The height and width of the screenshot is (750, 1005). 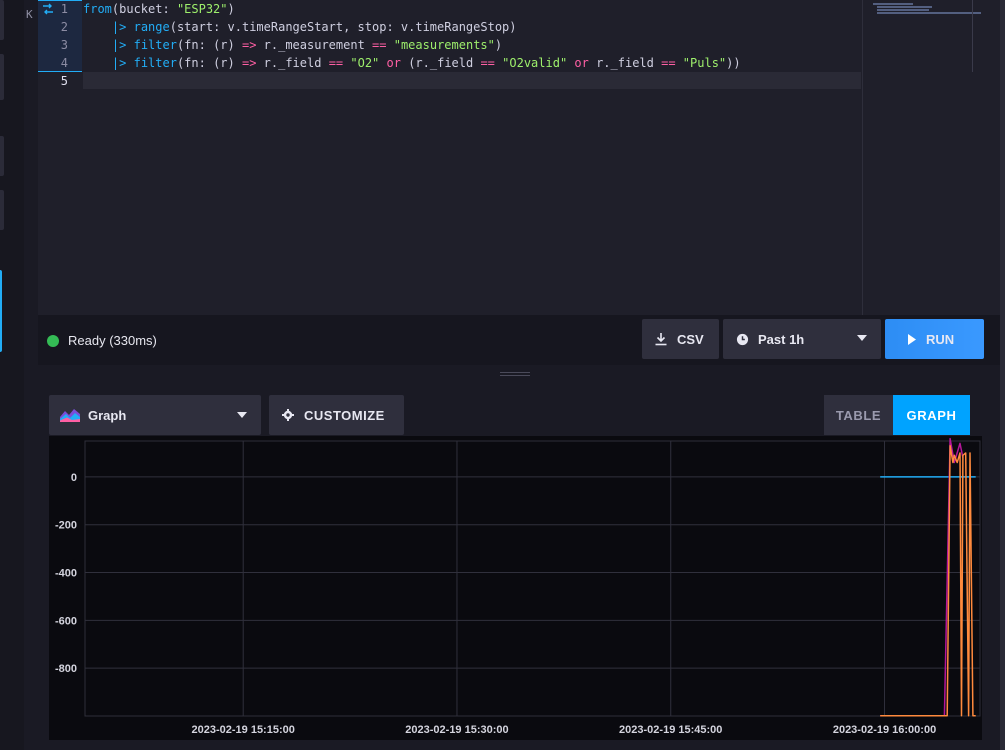 I want to click on rail-active-indicator, so click(x=1, y=311).